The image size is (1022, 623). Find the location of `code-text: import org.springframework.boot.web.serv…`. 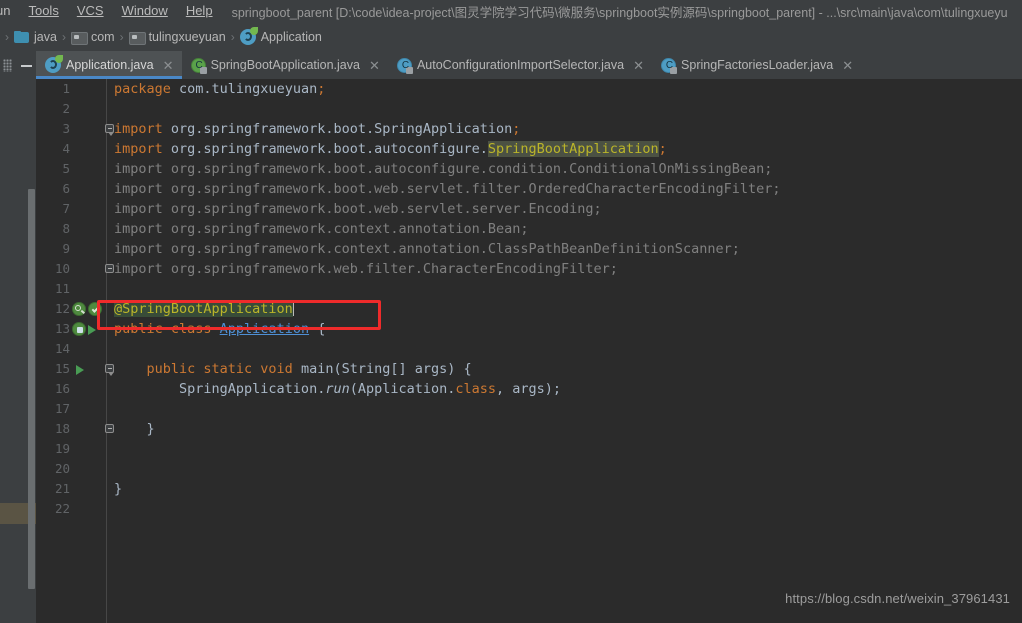

code-text: import org.springframework.boot.web.serv… is located at coordinates (568, 189).